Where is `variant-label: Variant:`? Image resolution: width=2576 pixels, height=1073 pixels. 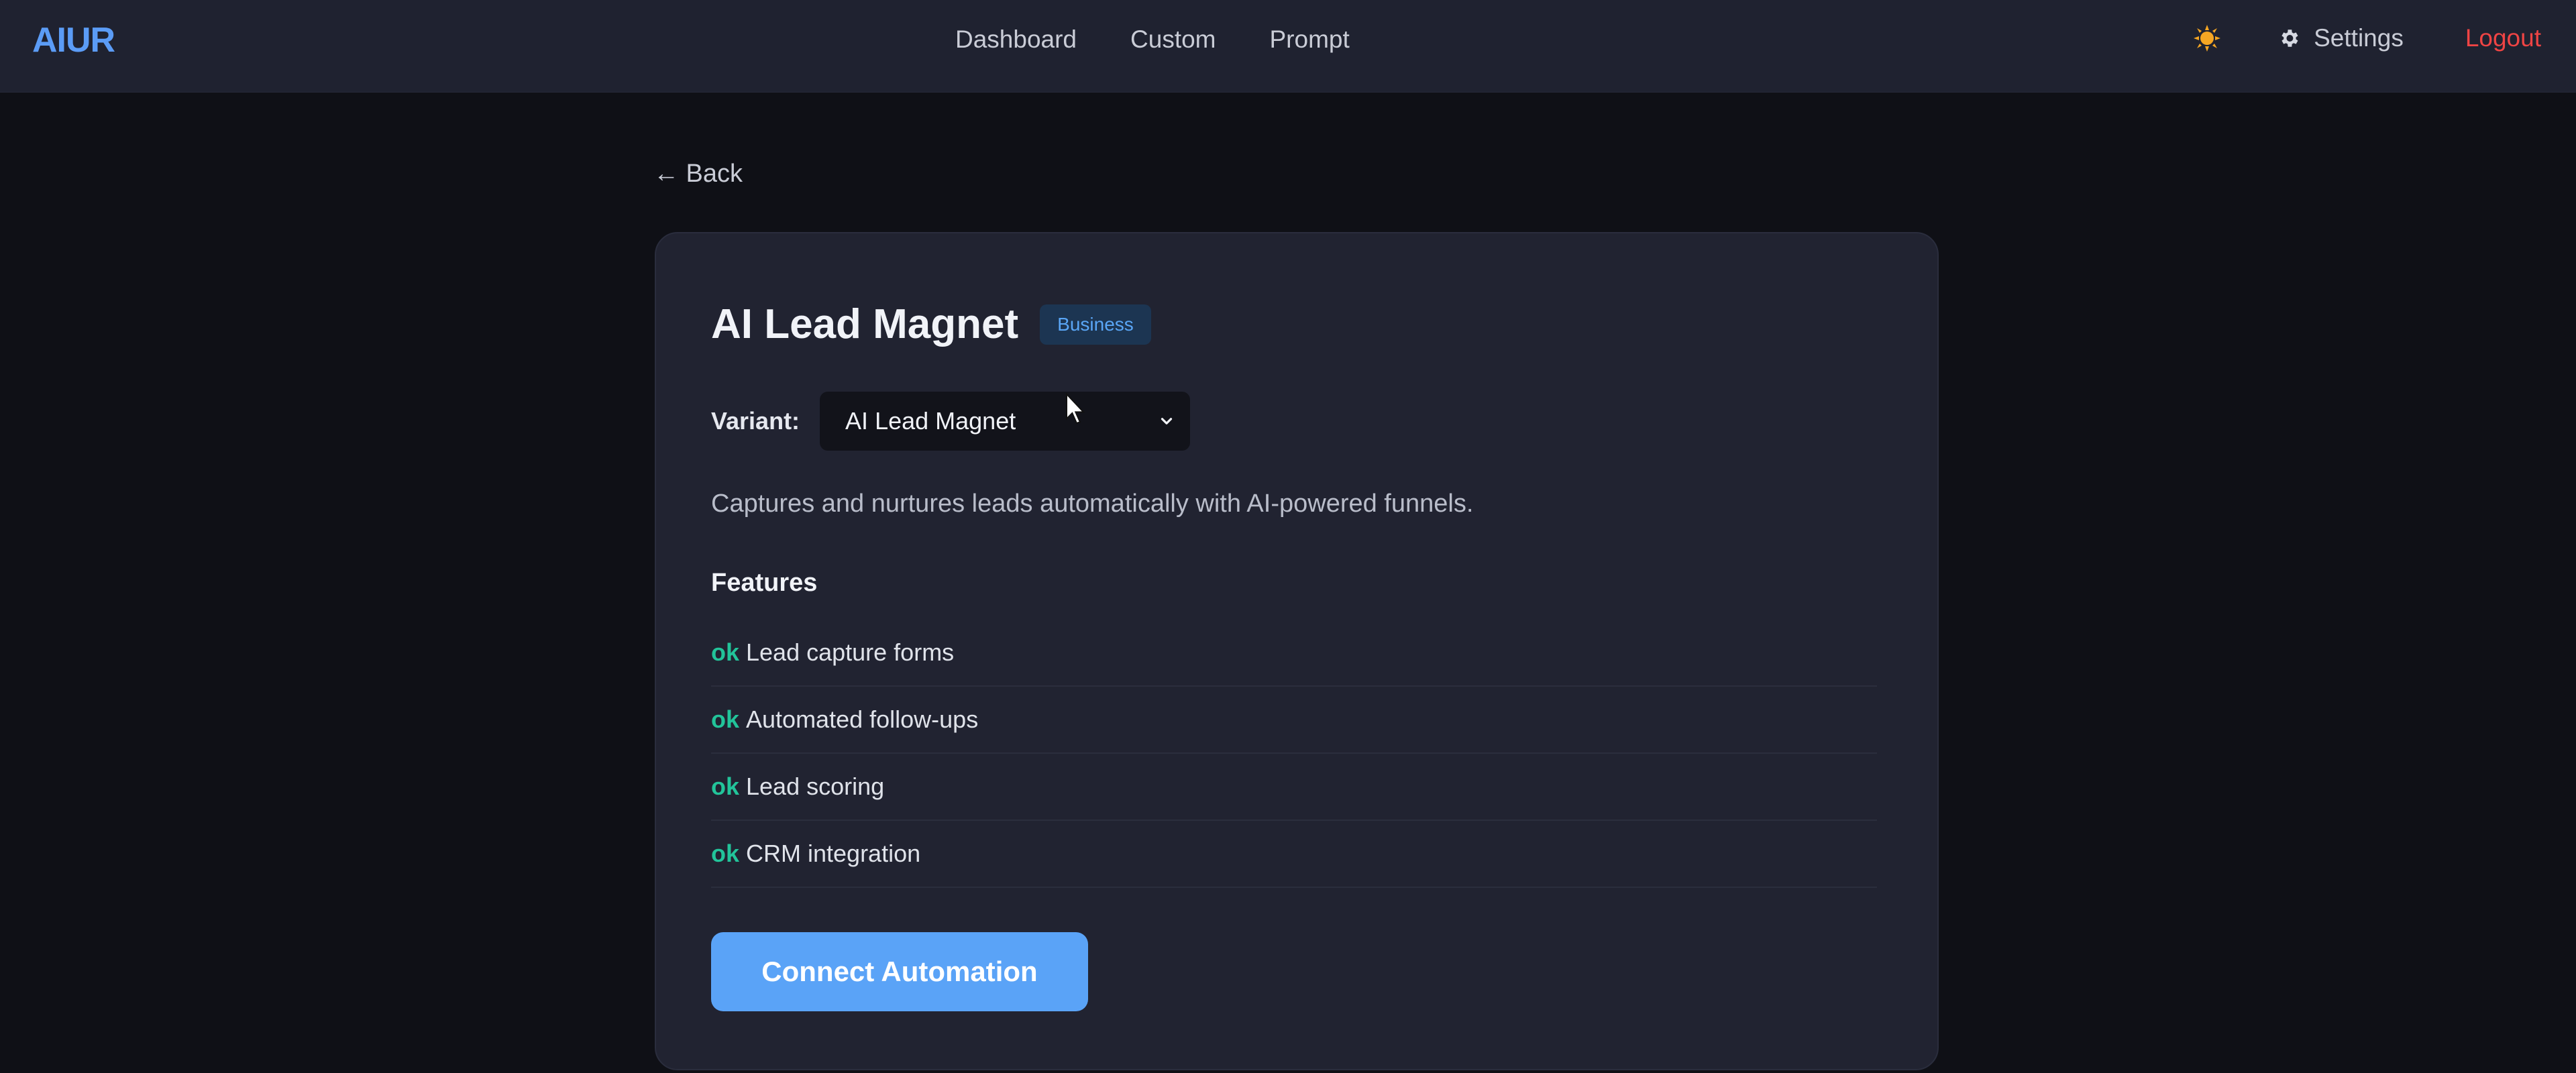
variant-label: Variant: is located at coordinates (755, 421).